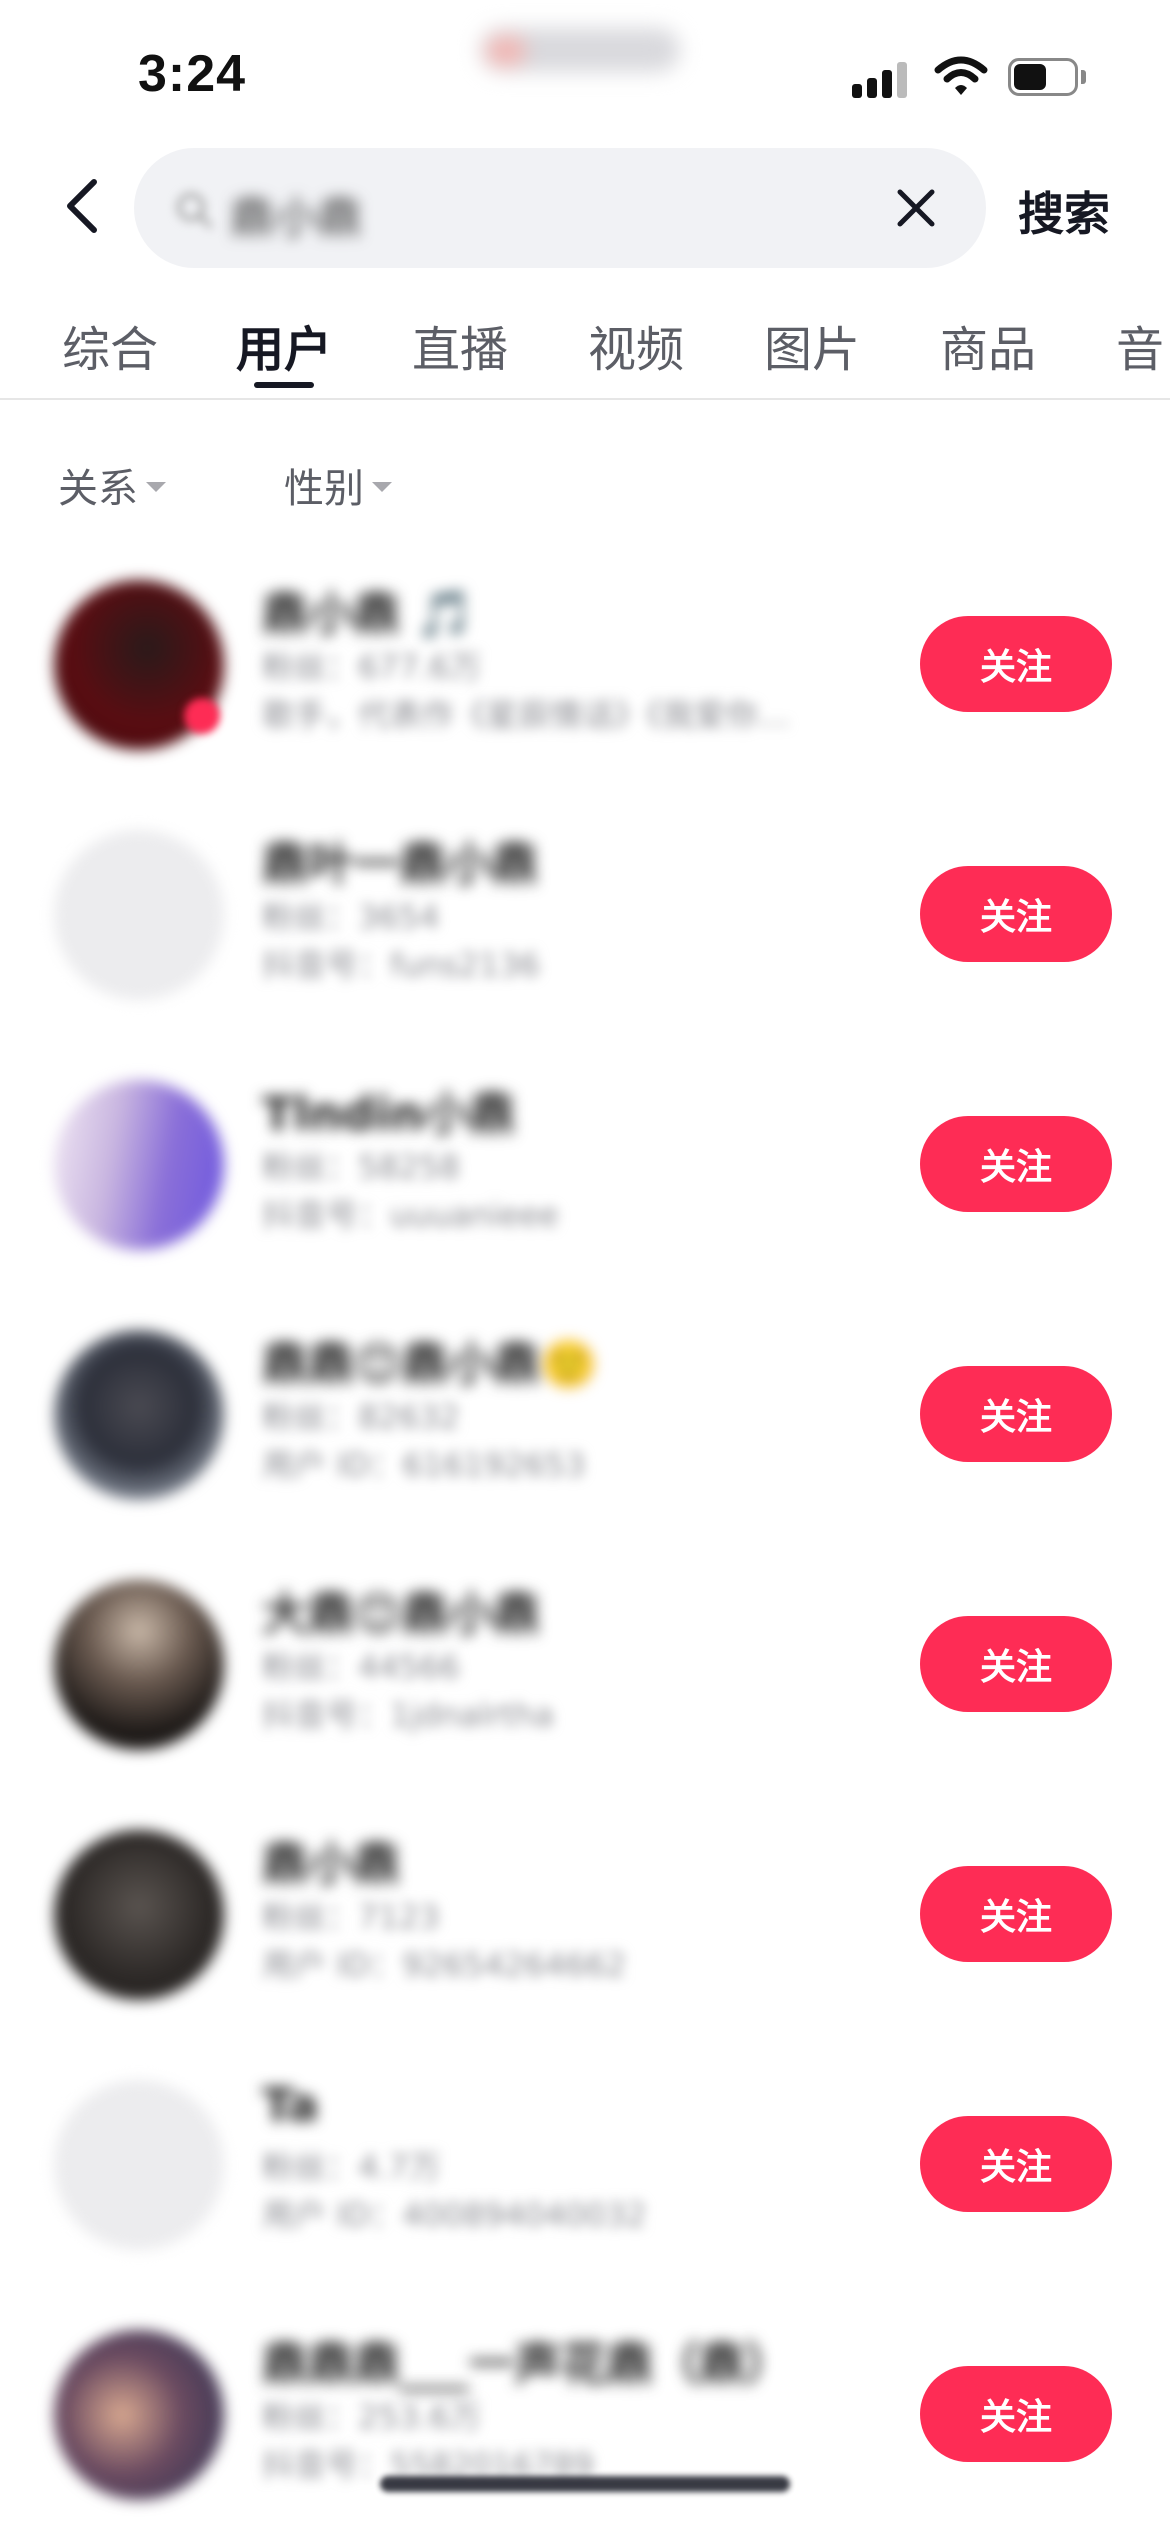 This screenshot has width=1170, height=2532. What do you see at coordinates (98, 489) in the screenshot?
I see `filter-relationship-label: 关系` at bounding box center [98, 489].